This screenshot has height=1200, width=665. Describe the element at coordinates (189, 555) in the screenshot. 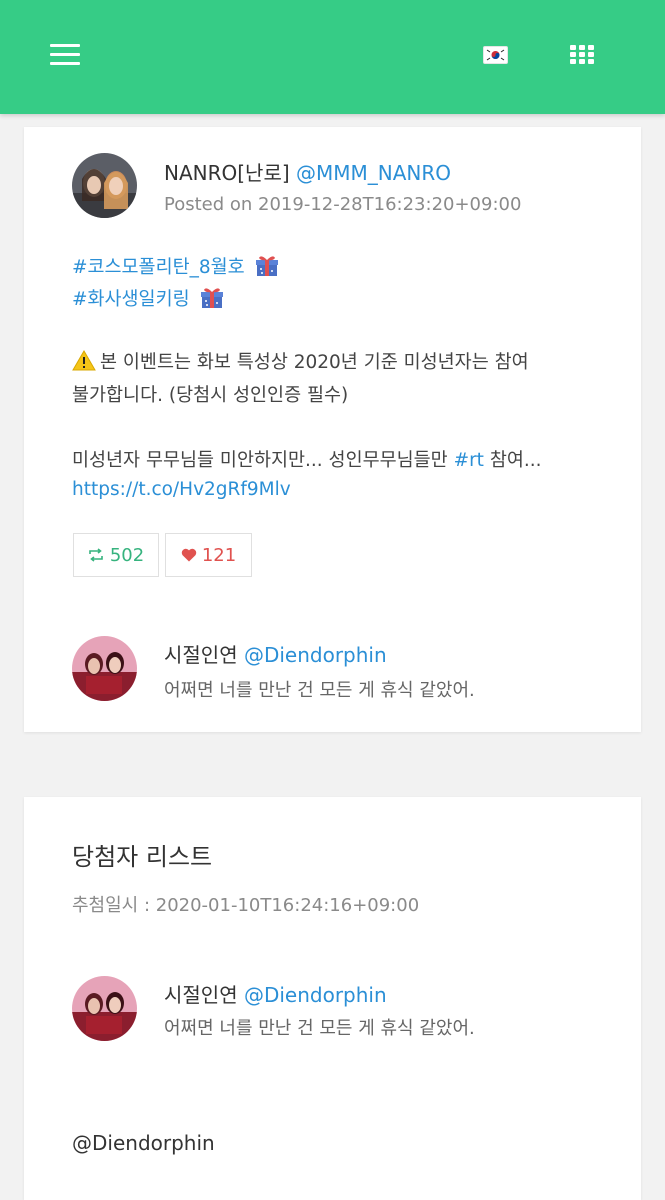

I see `heart-icon` at that location.